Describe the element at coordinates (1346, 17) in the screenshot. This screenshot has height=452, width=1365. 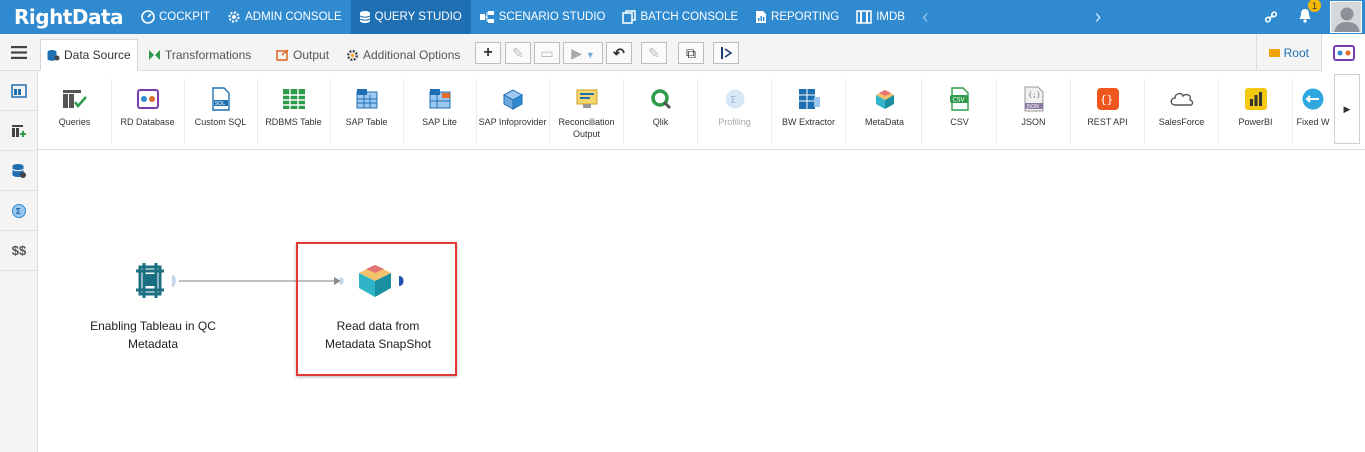
I see `avatar` at that location.